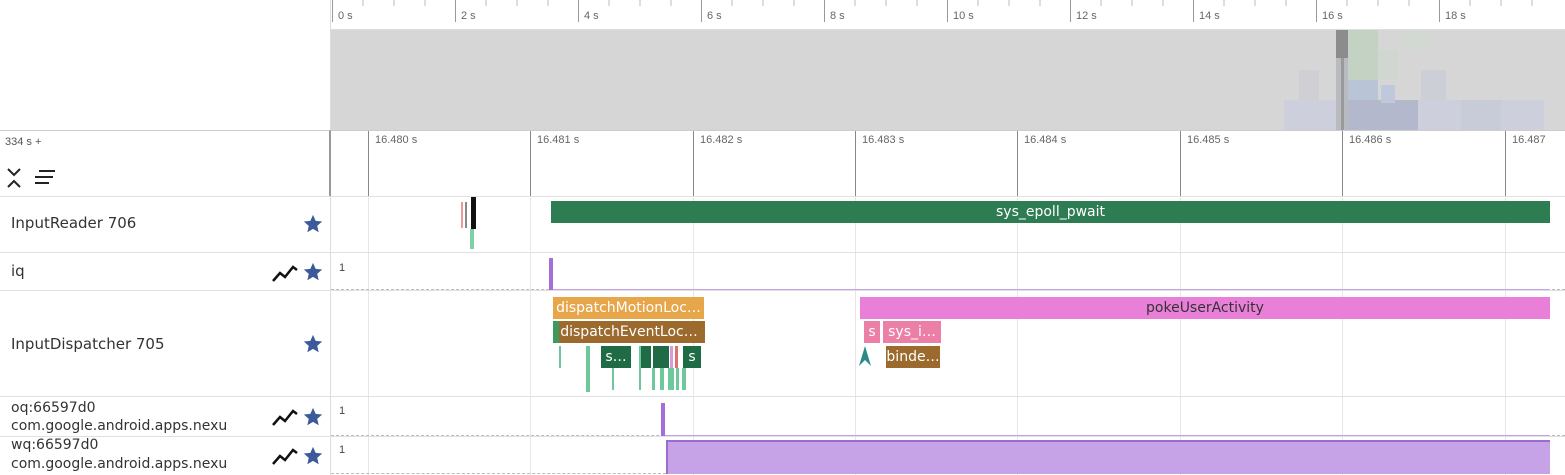  What do you see at coordinates (1414, 80) in the screenshot?
I see `overview-activity-heatmap` at bounding box center [1414, 80].